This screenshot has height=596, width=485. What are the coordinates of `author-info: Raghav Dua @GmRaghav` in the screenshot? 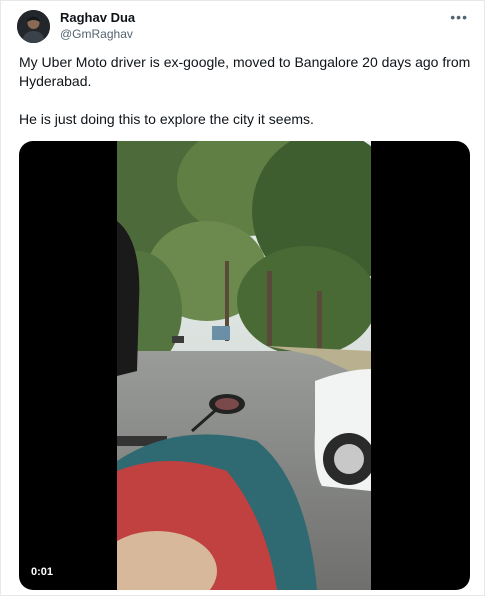 It's located at (97, 26).